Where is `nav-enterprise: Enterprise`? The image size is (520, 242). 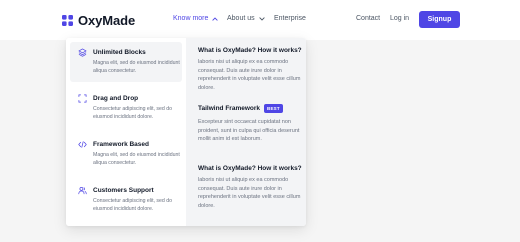
nav-enterprise: Enterprise is located at coordinates (290, 19).